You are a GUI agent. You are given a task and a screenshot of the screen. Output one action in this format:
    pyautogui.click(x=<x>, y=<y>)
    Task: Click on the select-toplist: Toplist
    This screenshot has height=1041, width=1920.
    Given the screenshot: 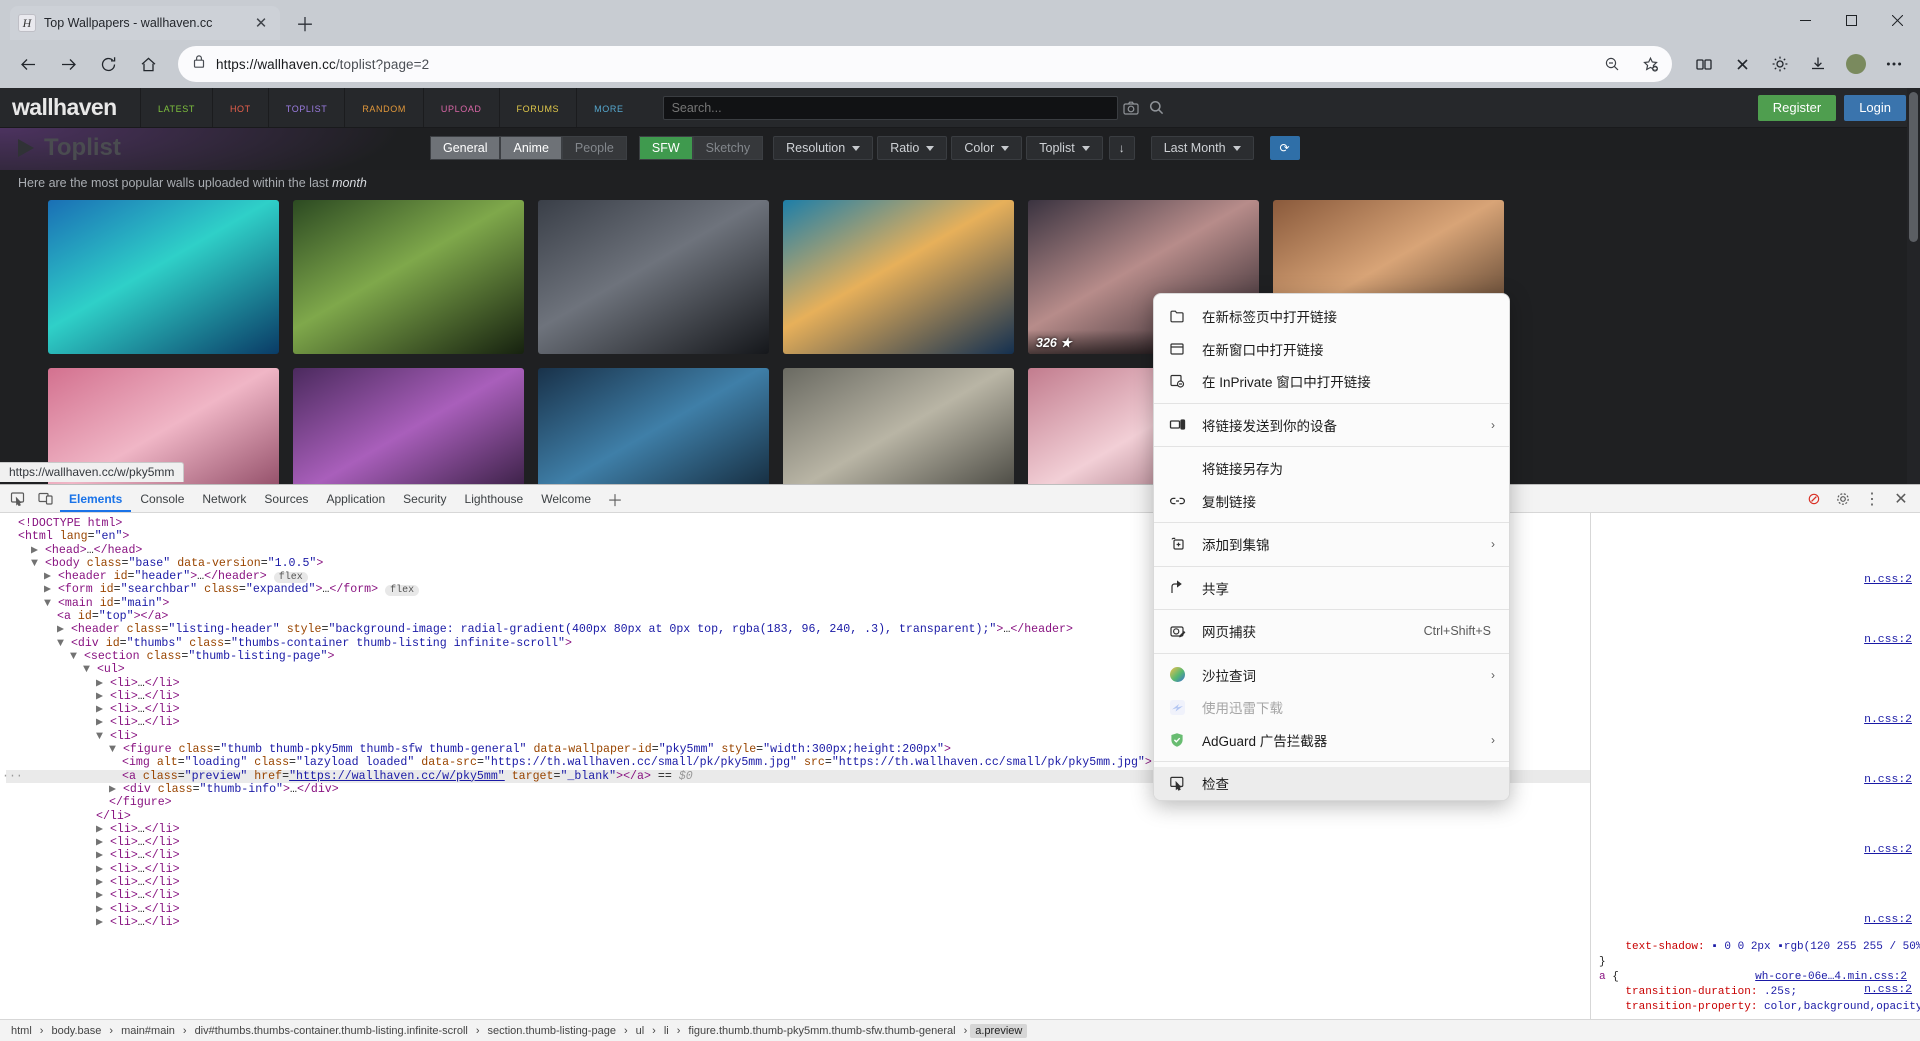 What is the action you would take?
    pyautogui.click(x=1064, y=148)
    